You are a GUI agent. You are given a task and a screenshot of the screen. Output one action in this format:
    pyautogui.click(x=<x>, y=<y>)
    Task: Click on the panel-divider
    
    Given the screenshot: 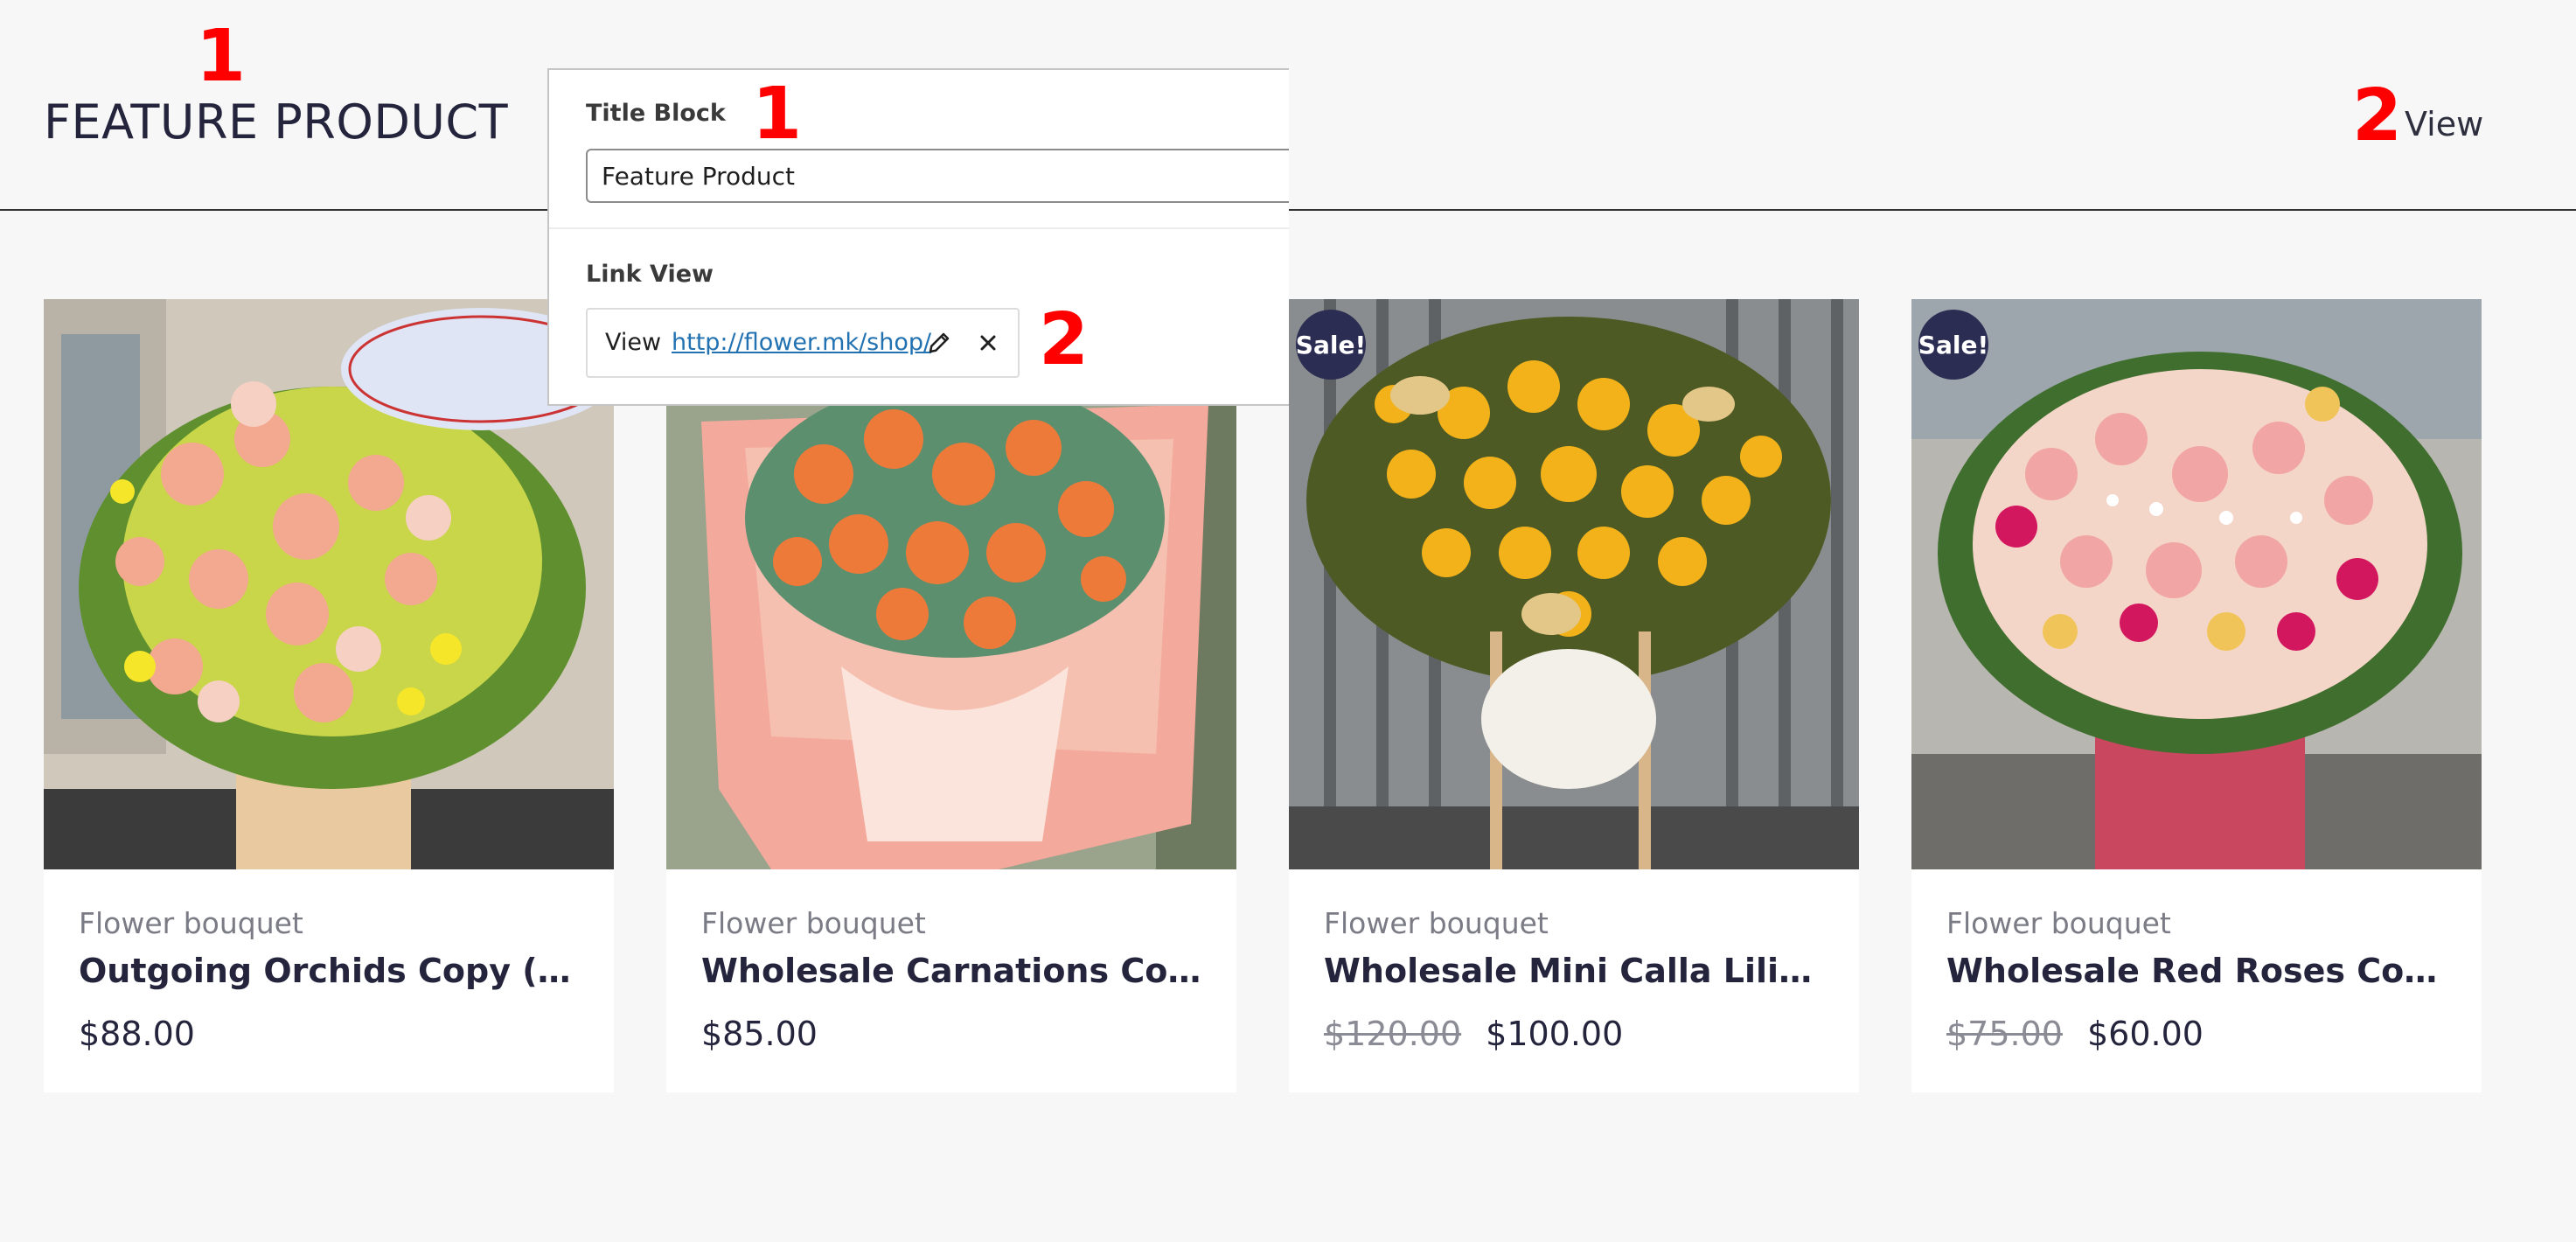 What is the action you would take?
    pyautogui.click(x=919, y=228)
    